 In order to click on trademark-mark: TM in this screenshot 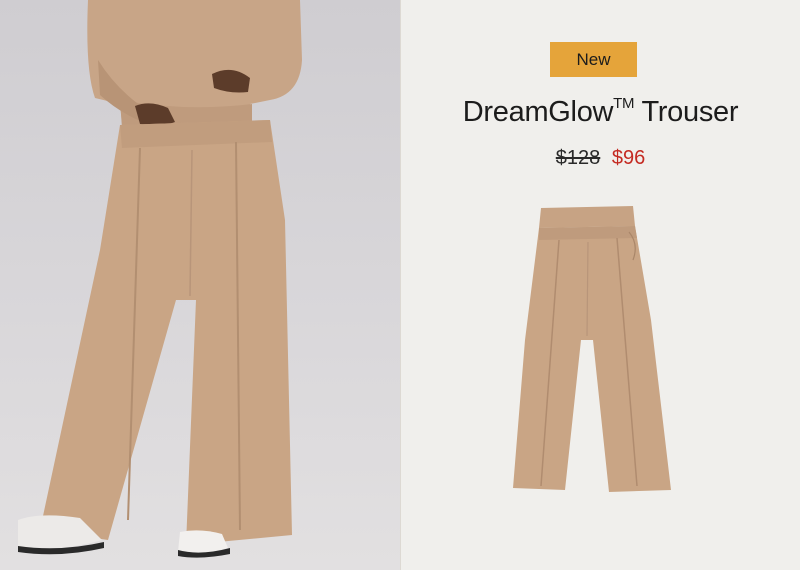, I will do `click(624, 104)`.